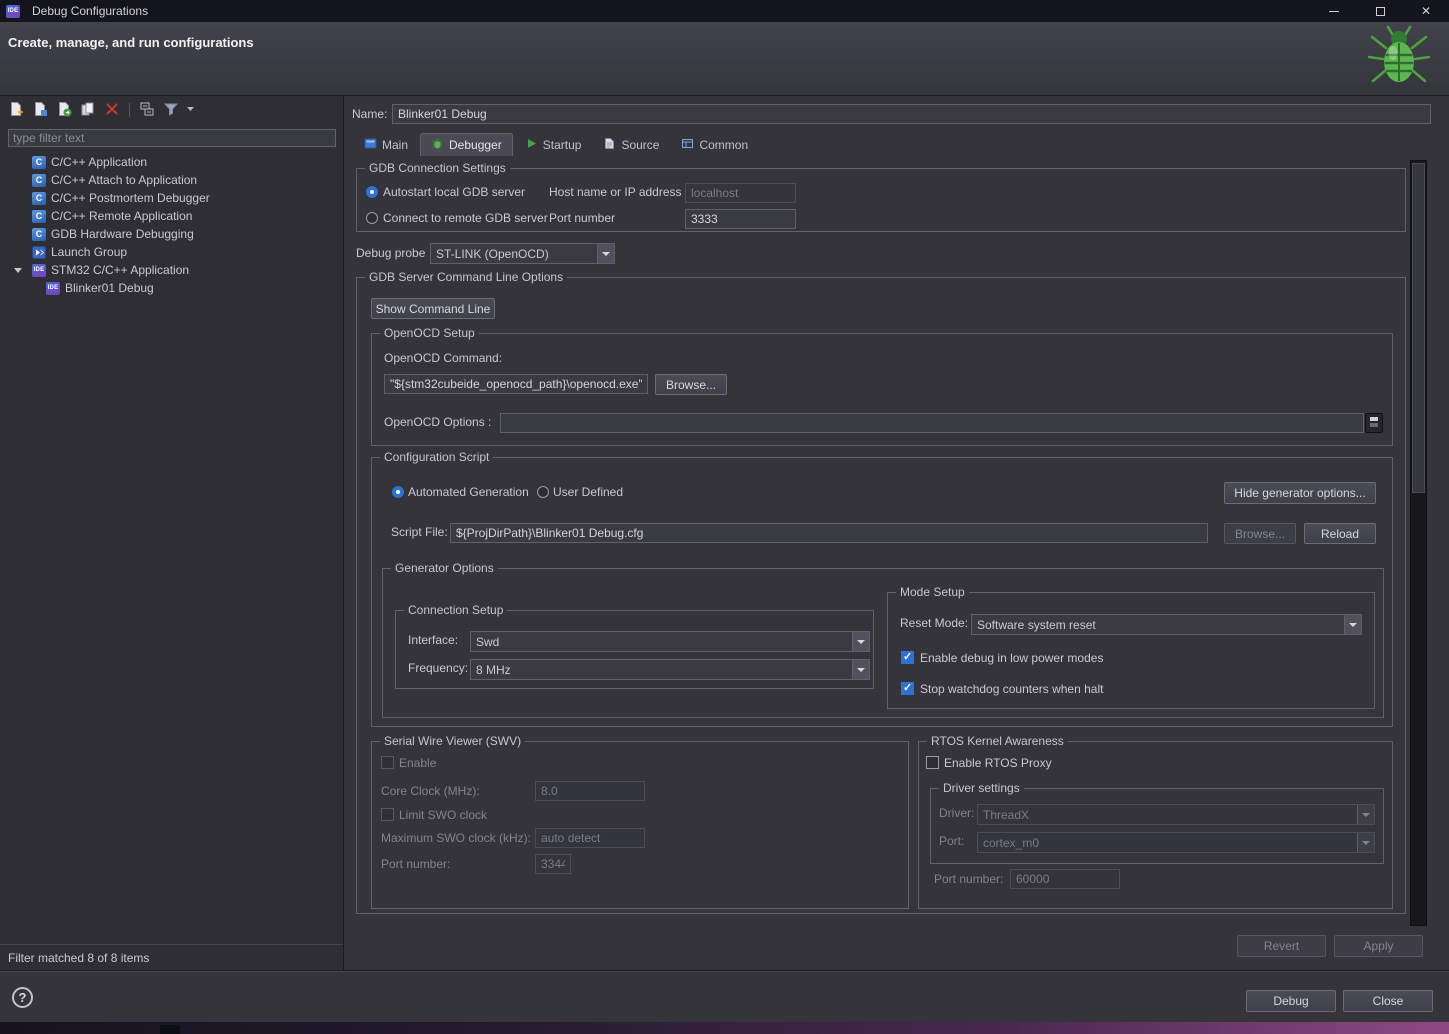  What do you see at coordinates (553, 864) in the screenshot?
I see `swv-port-input` at bounding box center [553, 864].